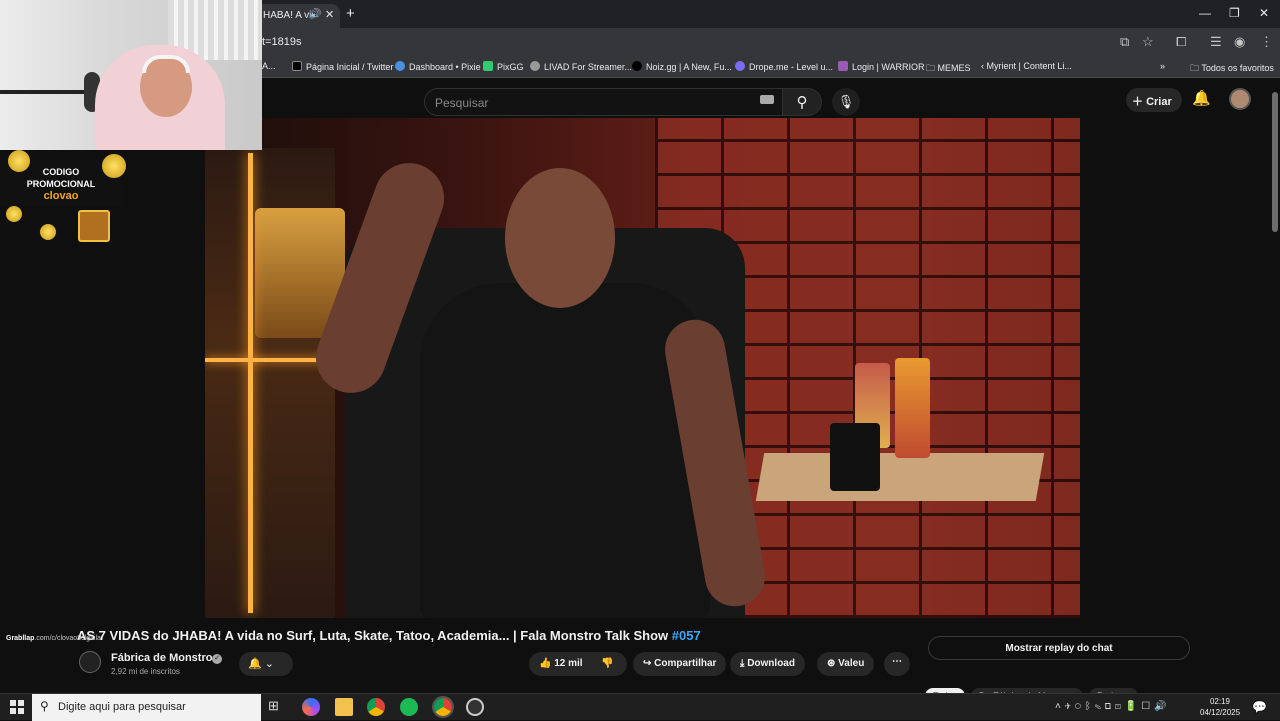 This screenshot has width=1280, height=721. Describe the element at coordinates (1232, 69) in the screenshot. I see `all-bookmarks-folder: 🗀 Todos os favoritos` at that location.